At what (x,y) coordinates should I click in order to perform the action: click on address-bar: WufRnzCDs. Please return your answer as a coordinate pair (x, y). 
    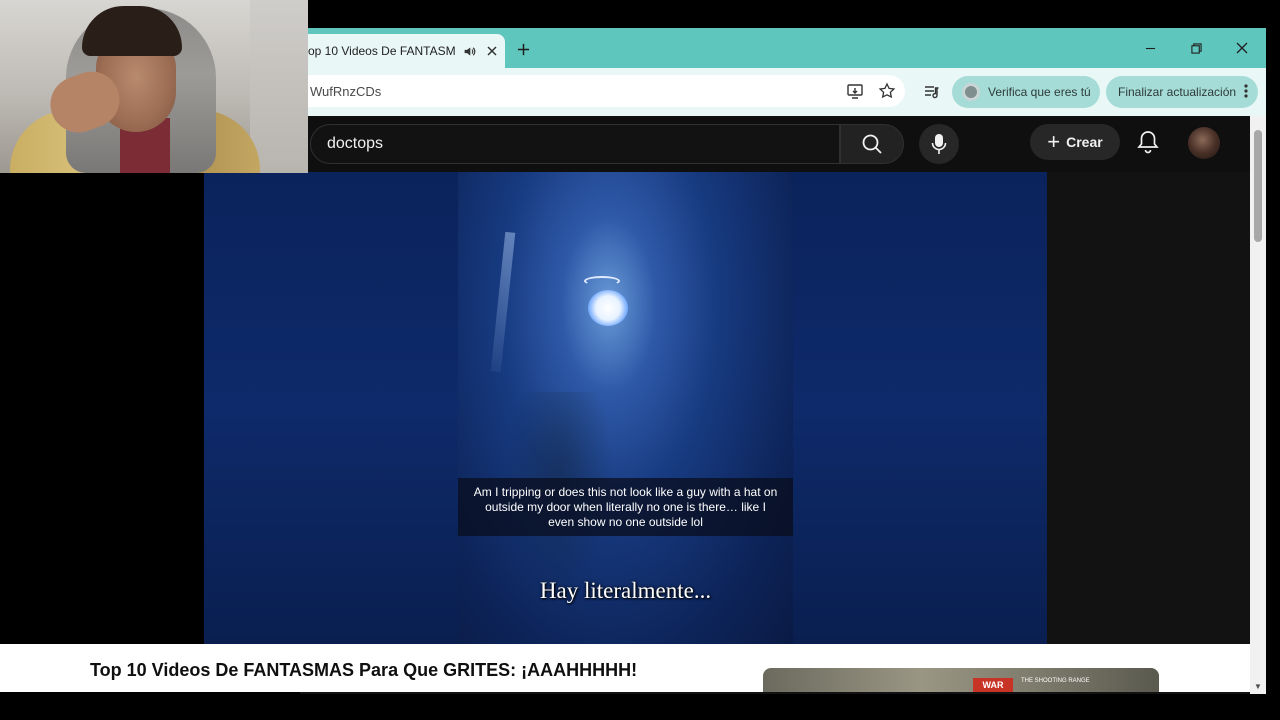
    Looking at the image, I should click on (602, 91).